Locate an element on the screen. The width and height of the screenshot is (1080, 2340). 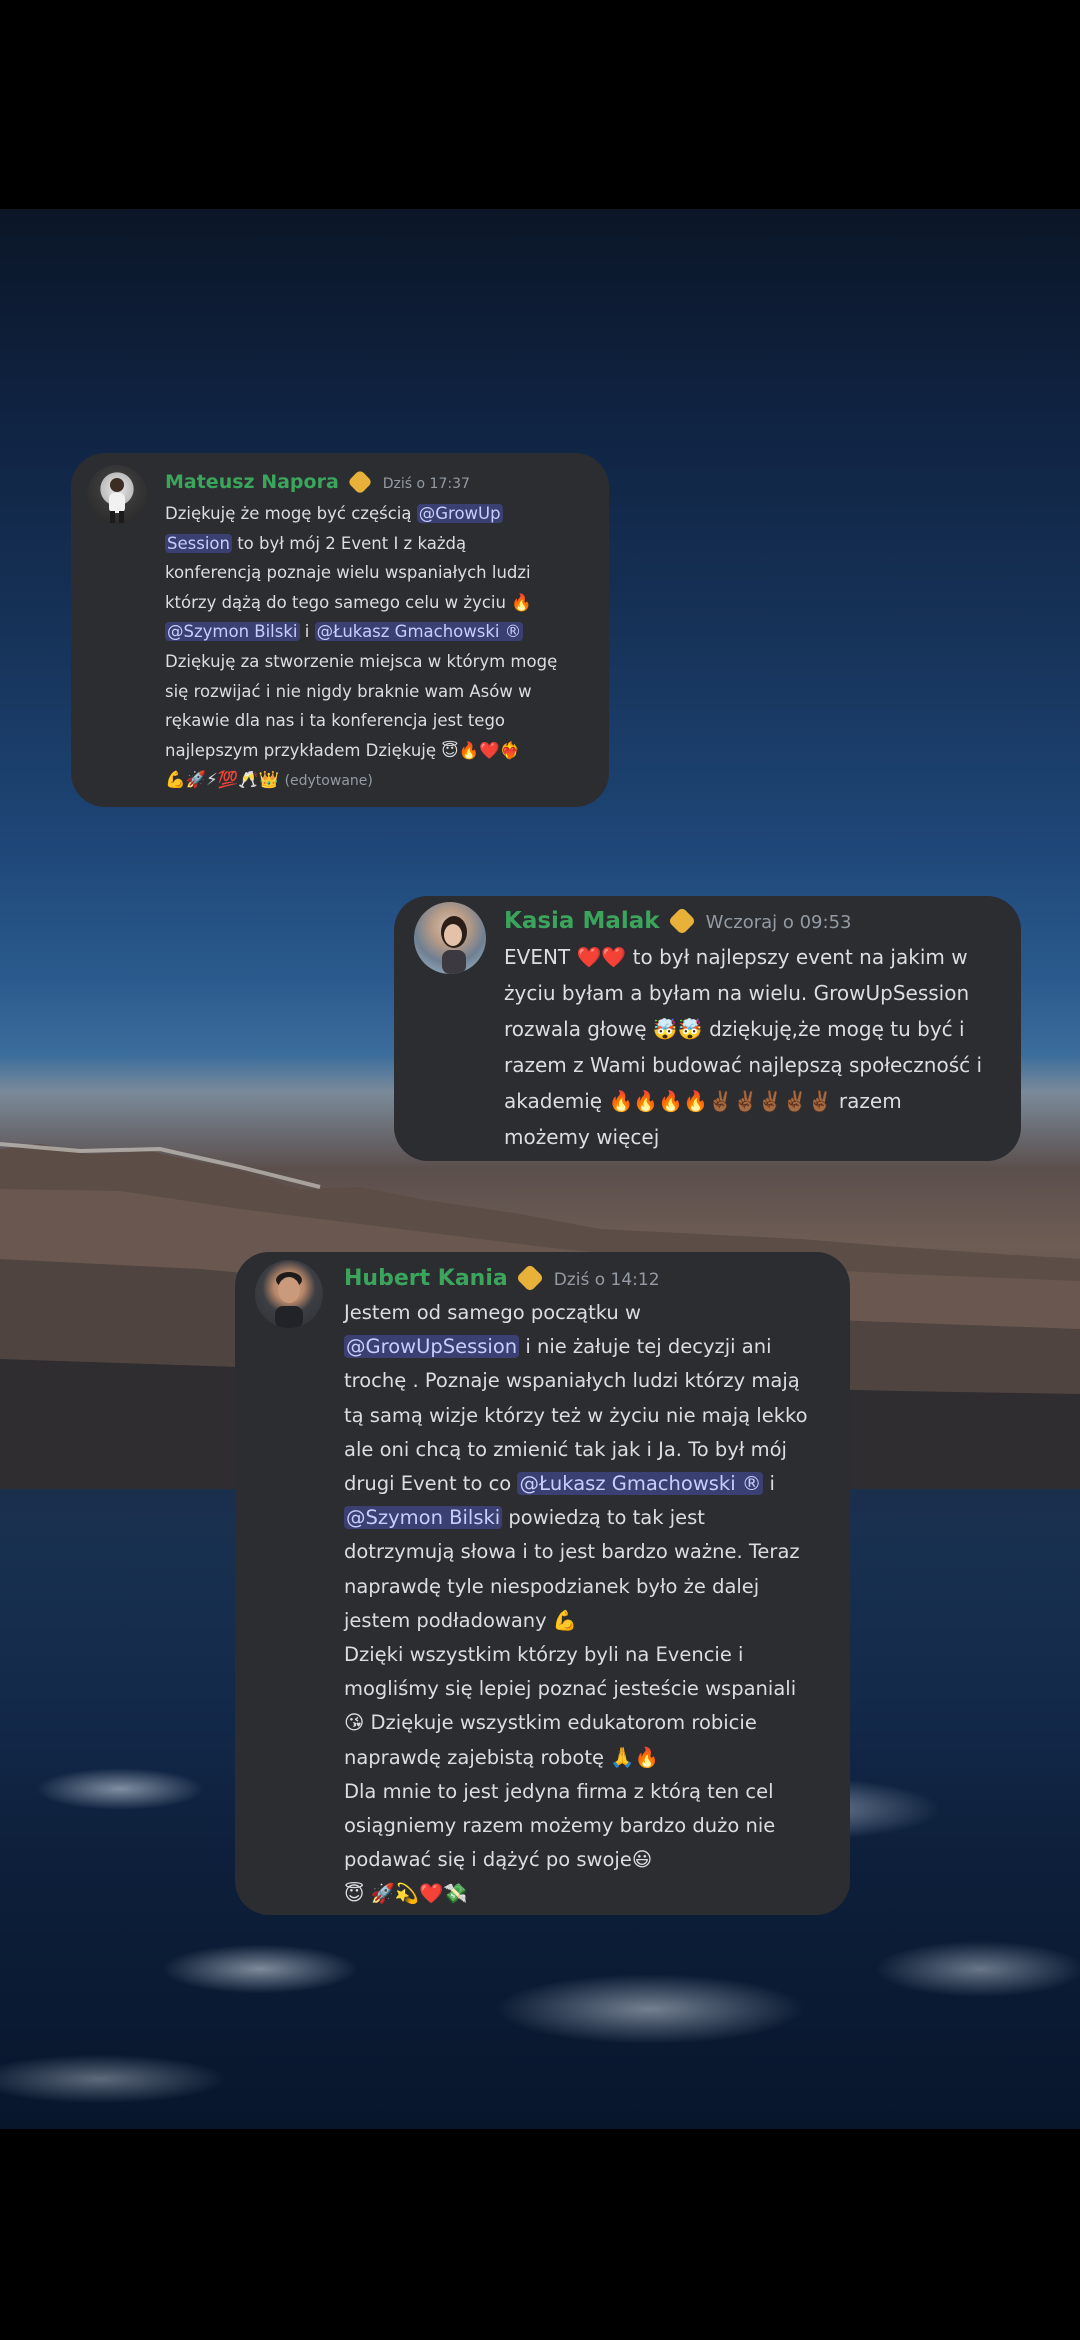
author-name-text: Kasia Malak is located at coordinates (582, 921).